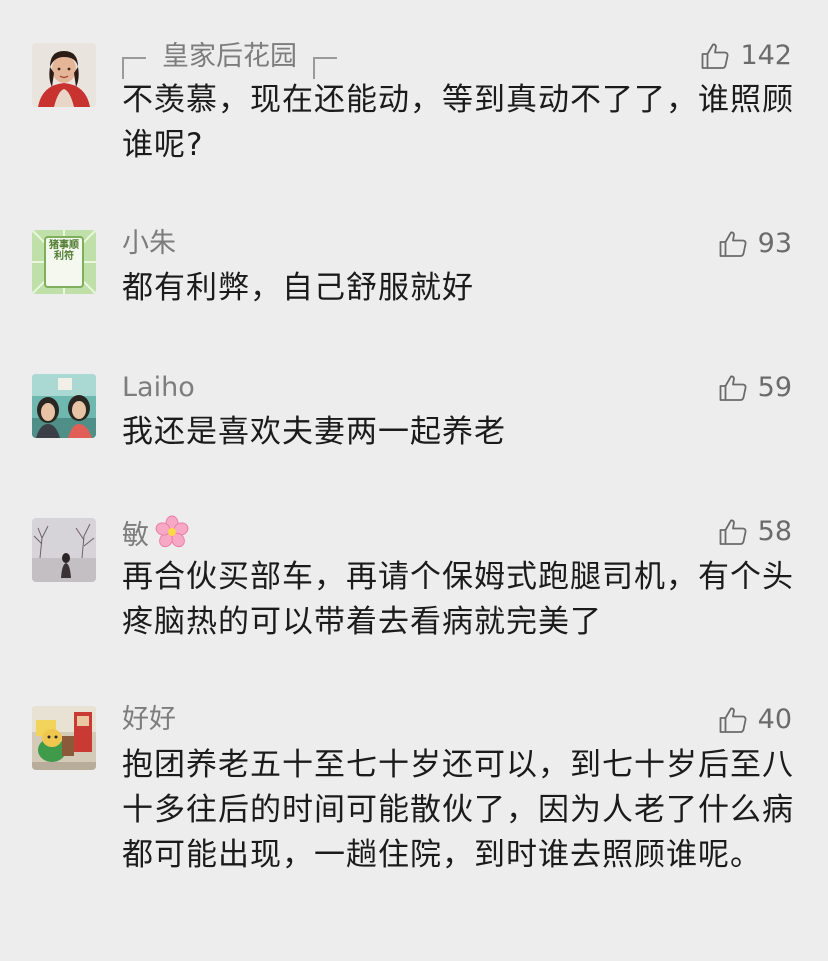 The height and width of the screenshot is (961, 828). I want to click on comment-text: 再合伙买部车，再请个保姆式跑腿司机，有个头疼脑热的可以带着去看病就完美了, so click(458, 599).